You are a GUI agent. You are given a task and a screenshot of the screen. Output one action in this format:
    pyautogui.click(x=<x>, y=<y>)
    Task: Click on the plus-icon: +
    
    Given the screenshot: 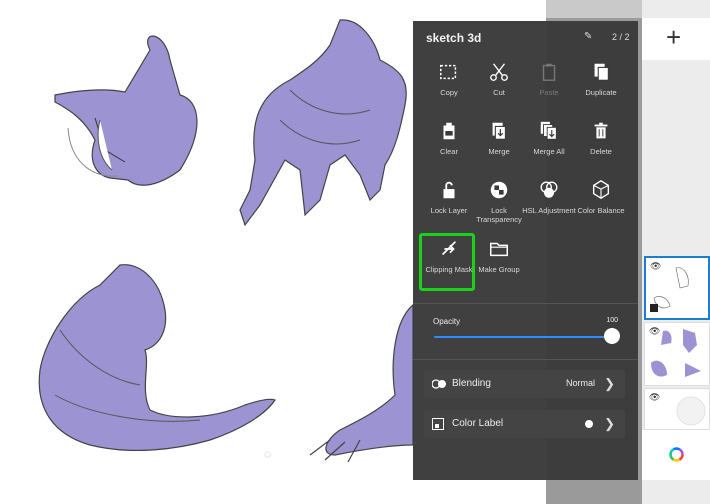 What is the action you would take?
    pyautogui.click(x=674, y=37)
    